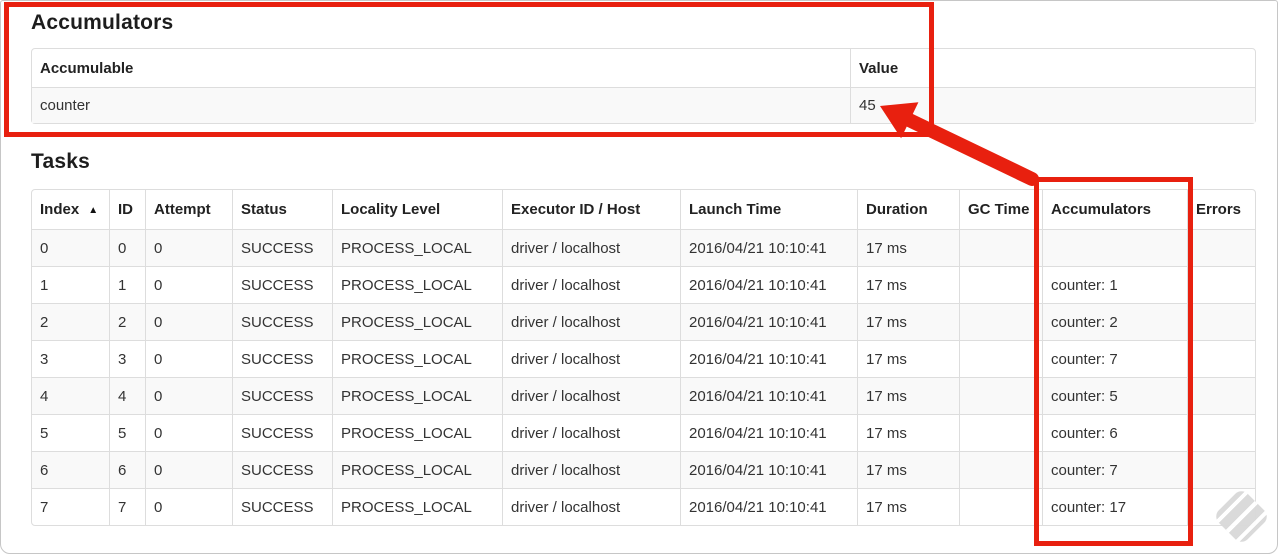  I want to click on annotation-arrow-shaft, so click(970, 149).